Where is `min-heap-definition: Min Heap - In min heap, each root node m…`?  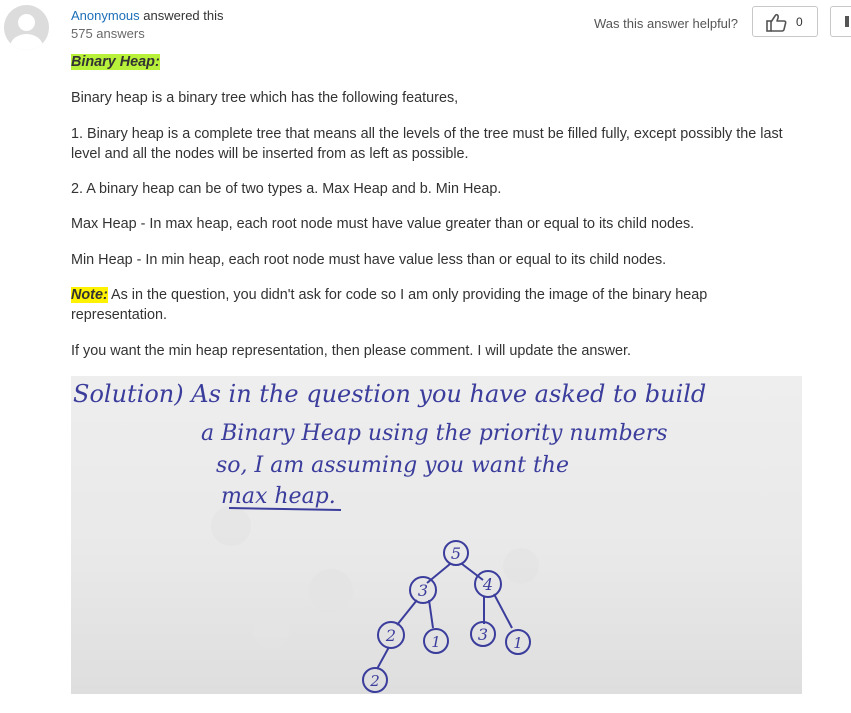 min-heap-definition: Min Heap - In min heap, each root node m… is located at coordinates (369, 260).